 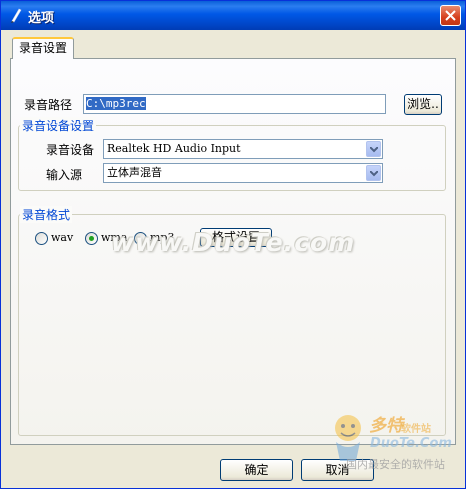 What do you see at coordinates (233, 15) in the screenshot?
I see `title-bar: 选项` at bounding box center [233, 15].